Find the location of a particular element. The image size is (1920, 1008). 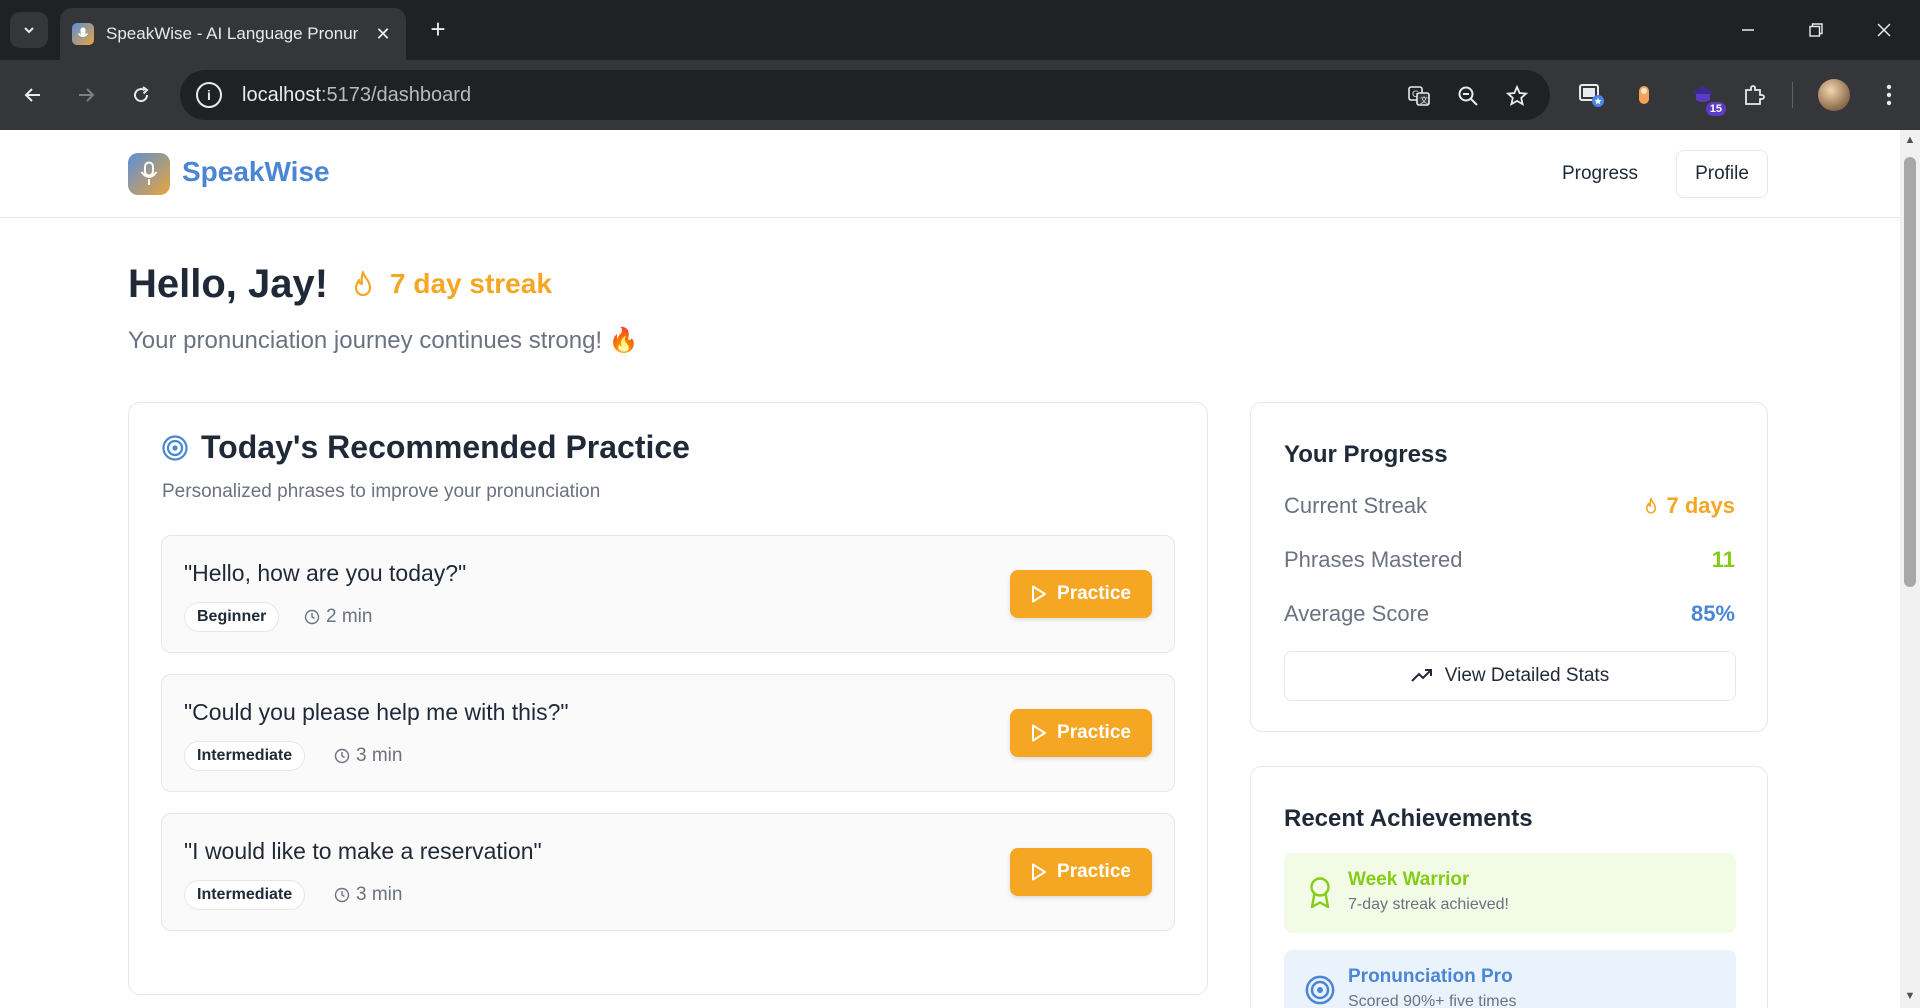

stat-value-phrases: 11 is located at coordinates (1723, 559).